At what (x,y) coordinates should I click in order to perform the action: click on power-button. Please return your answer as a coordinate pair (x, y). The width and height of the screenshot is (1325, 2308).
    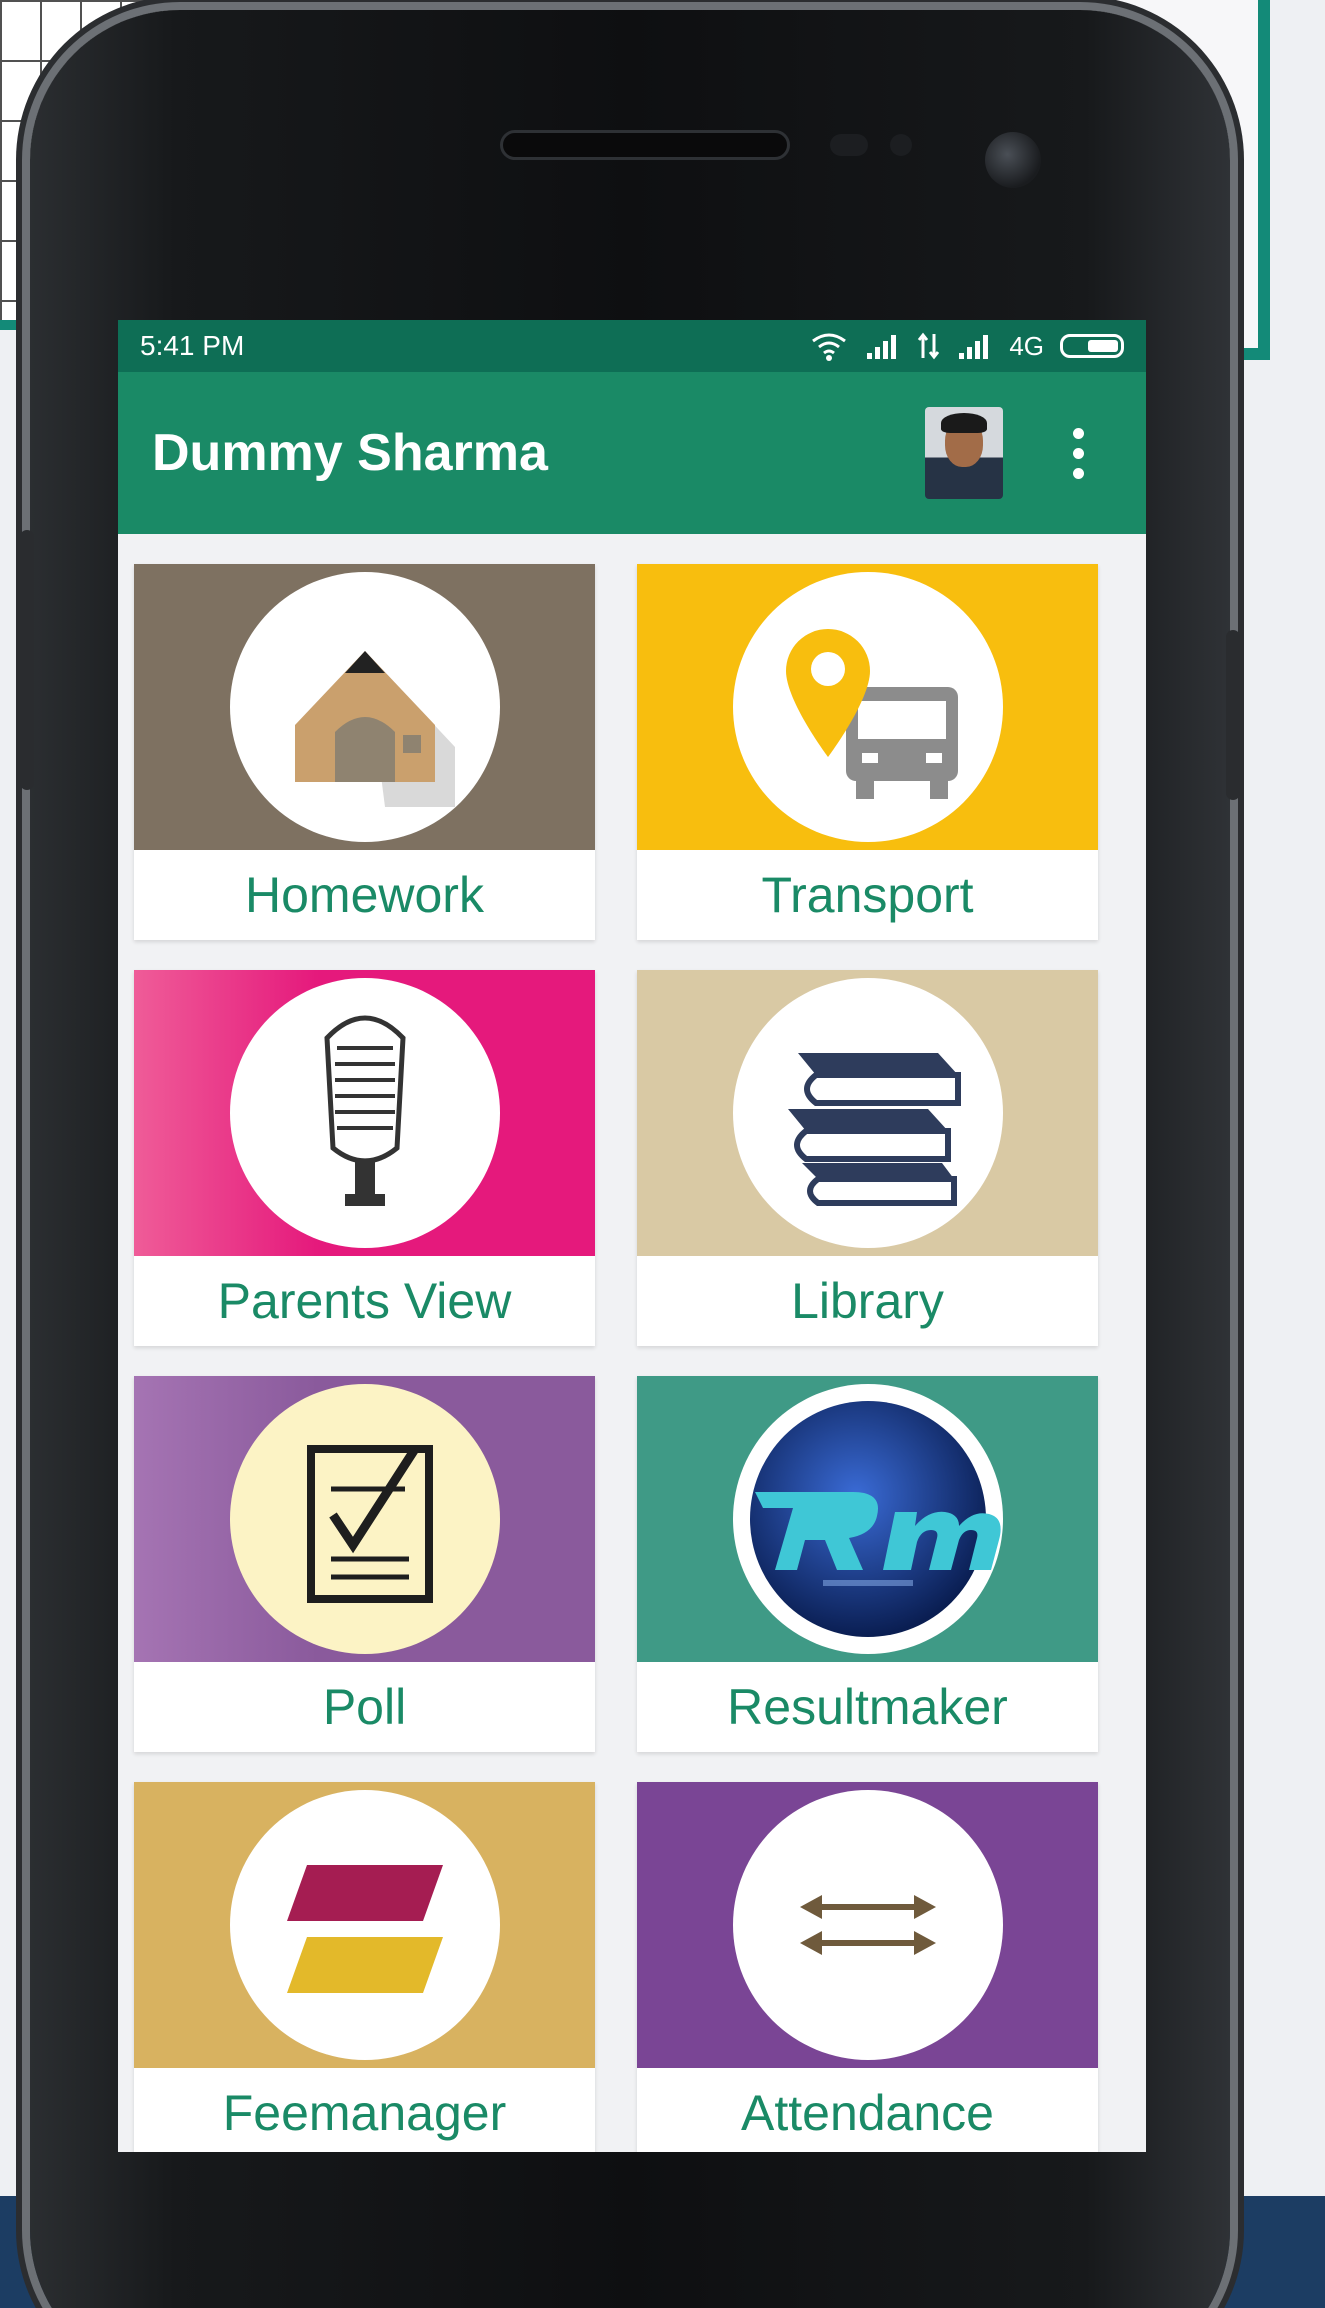
    Looking at the image, I should click on (1233, 715).